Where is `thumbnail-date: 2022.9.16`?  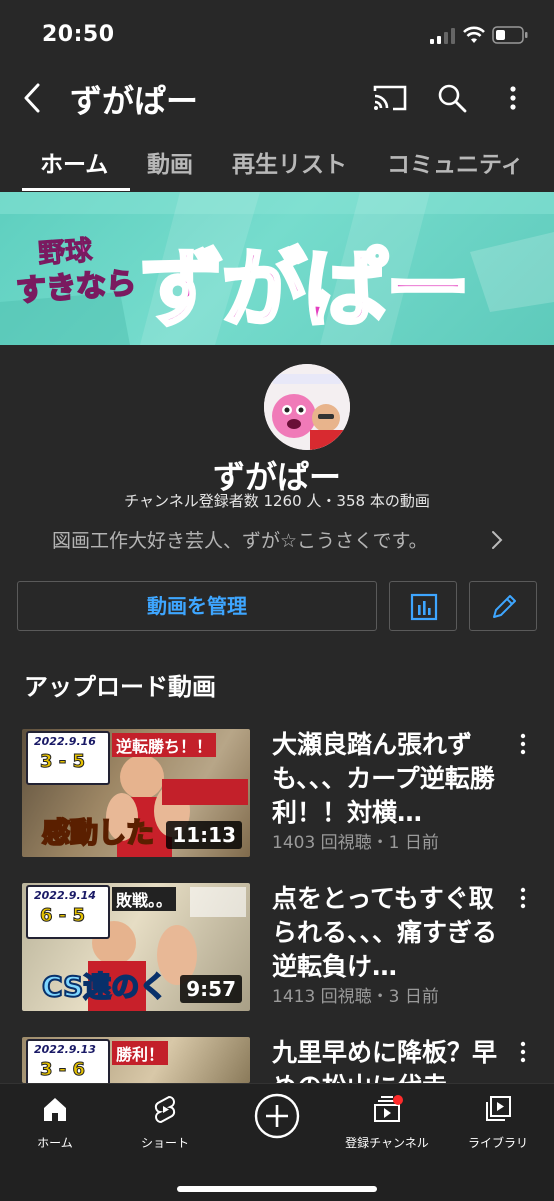
thumbnail-date: 2022.9.16 is located at coordinates (65, 741).